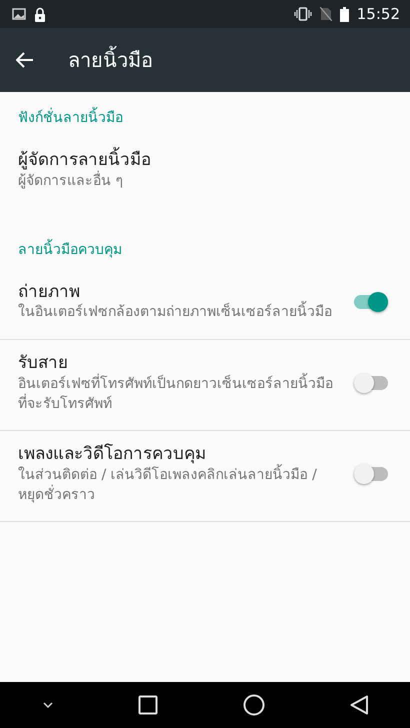 This screenshot has width=410, height=728. Describe the element at coordinates (205, 246) in the screenshot. I see `section-header: ลายนิ้วมือควบคุม` at that location.